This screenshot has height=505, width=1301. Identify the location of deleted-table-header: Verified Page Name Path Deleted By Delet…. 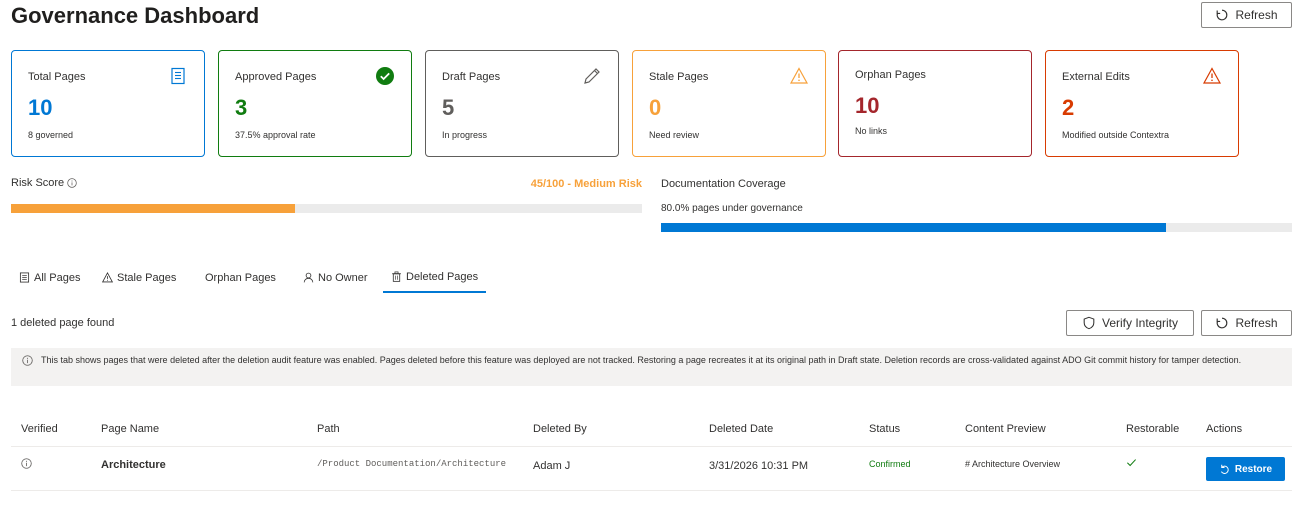
(651, 431).